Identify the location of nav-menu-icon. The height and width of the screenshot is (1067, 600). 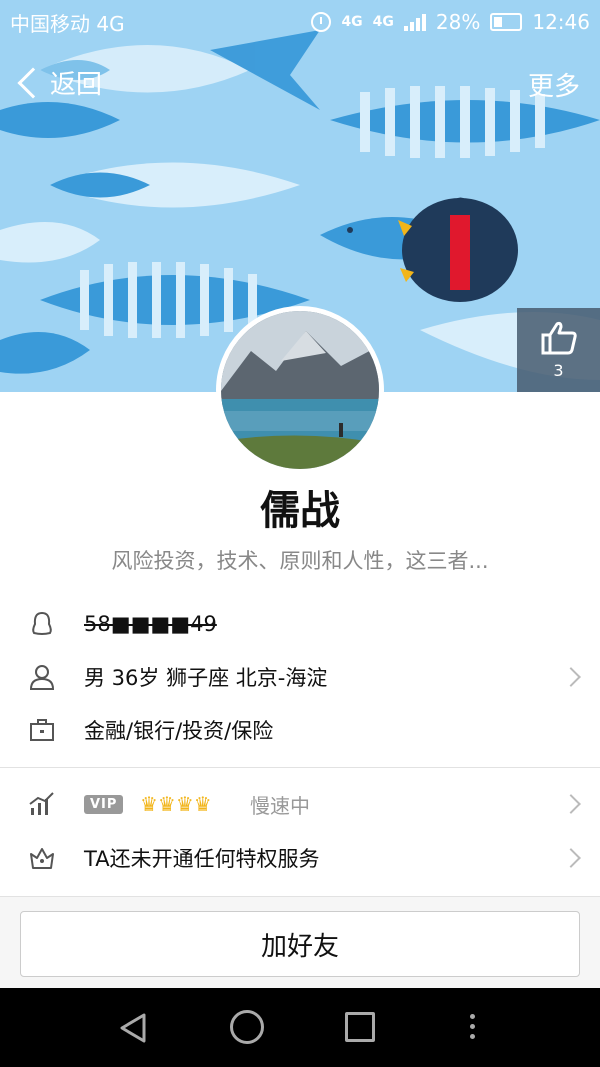
(473, 1026).